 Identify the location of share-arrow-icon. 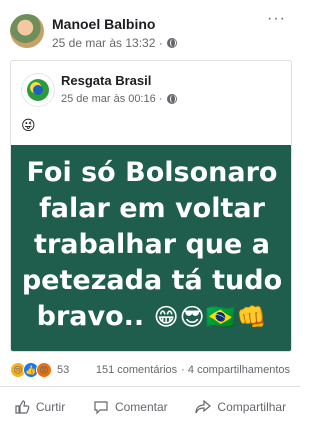
(203, 406).